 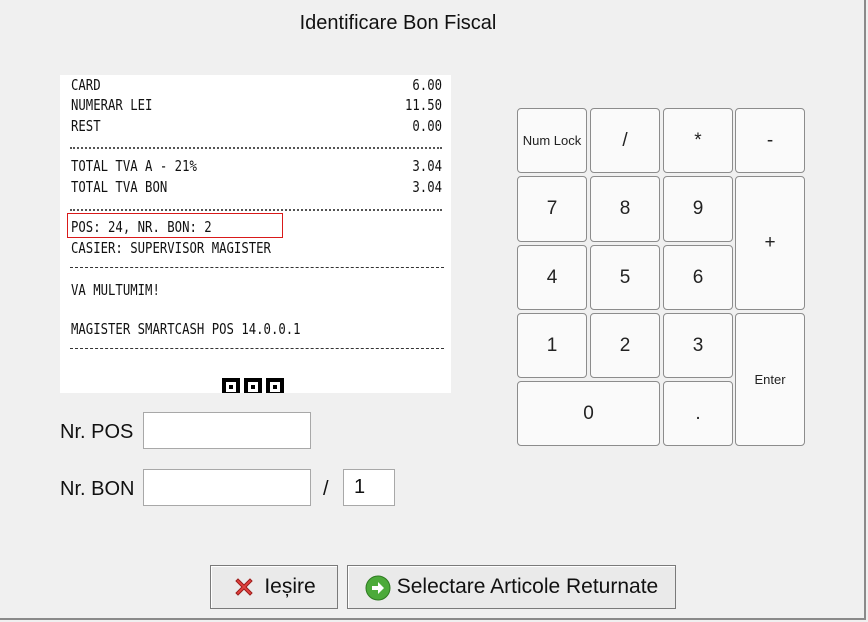 I want to click on receipt-value-card: 6.00, so click(x=427, y=85).